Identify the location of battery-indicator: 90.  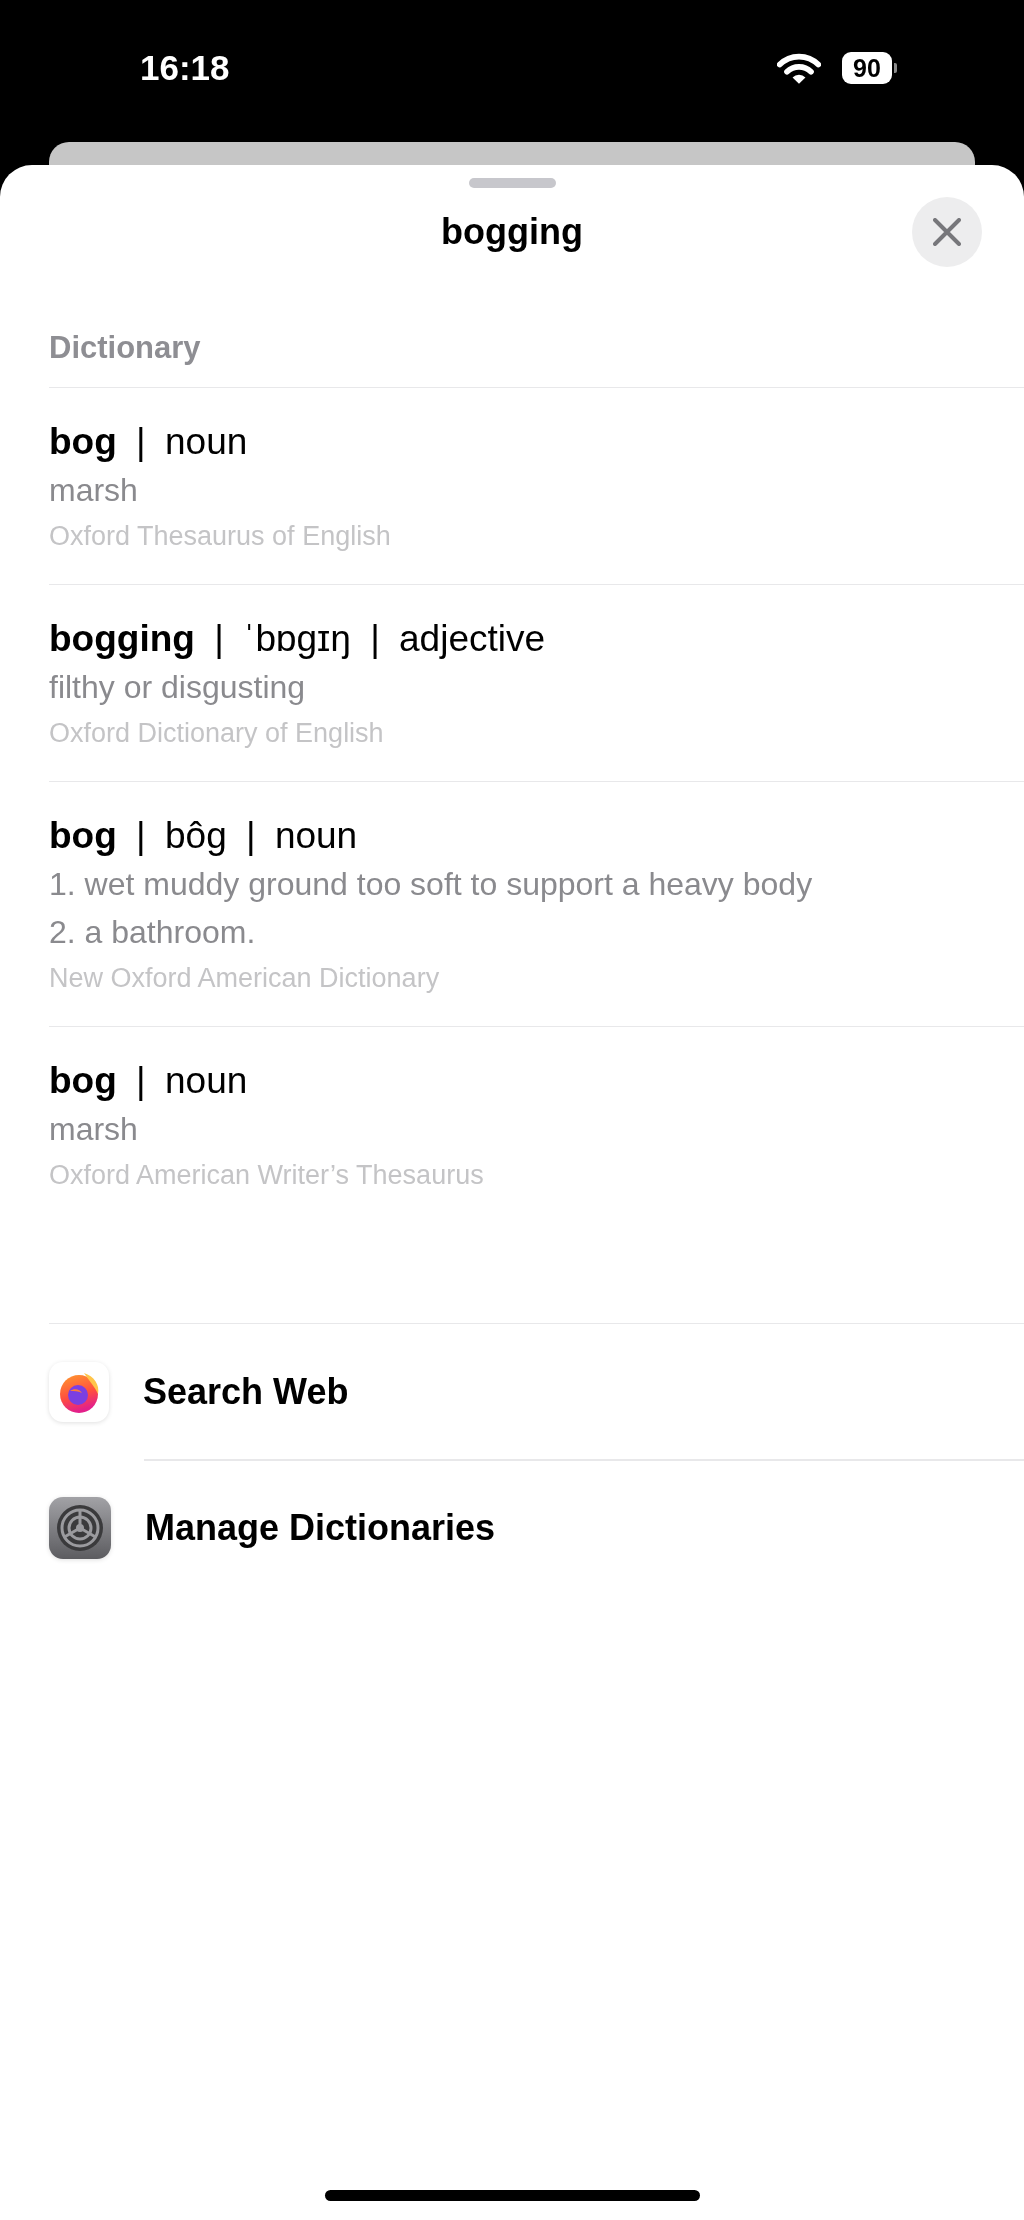
(869, 68).